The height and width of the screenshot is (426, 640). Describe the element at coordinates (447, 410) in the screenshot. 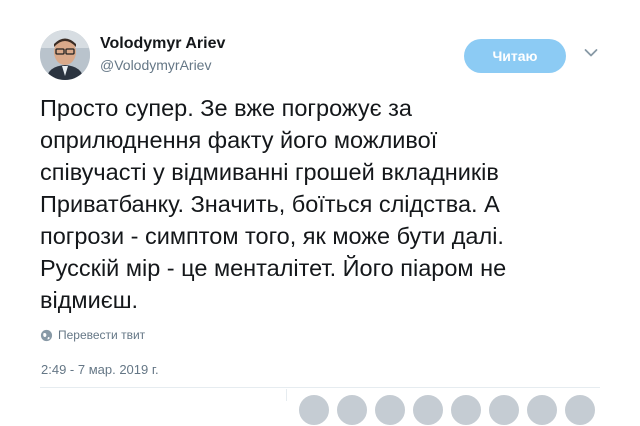

I see `liker-avatars` at that location.